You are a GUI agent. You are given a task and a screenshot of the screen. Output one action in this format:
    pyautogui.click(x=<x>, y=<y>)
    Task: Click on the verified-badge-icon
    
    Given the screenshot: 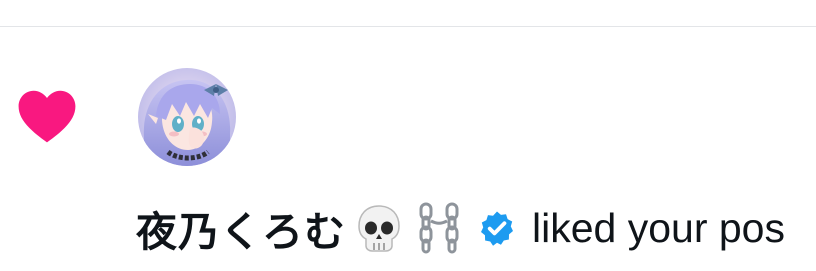 What is the action you would take?
    pyautogui.click(x=497, y=228)
    